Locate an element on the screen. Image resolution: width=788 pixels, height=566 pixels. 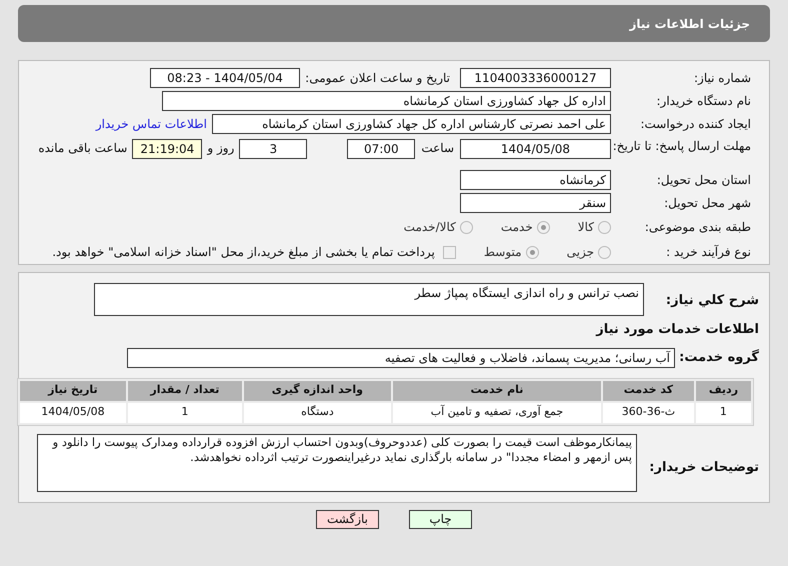
field-label: شماره نیاز: is located at coordinates (722, 78).